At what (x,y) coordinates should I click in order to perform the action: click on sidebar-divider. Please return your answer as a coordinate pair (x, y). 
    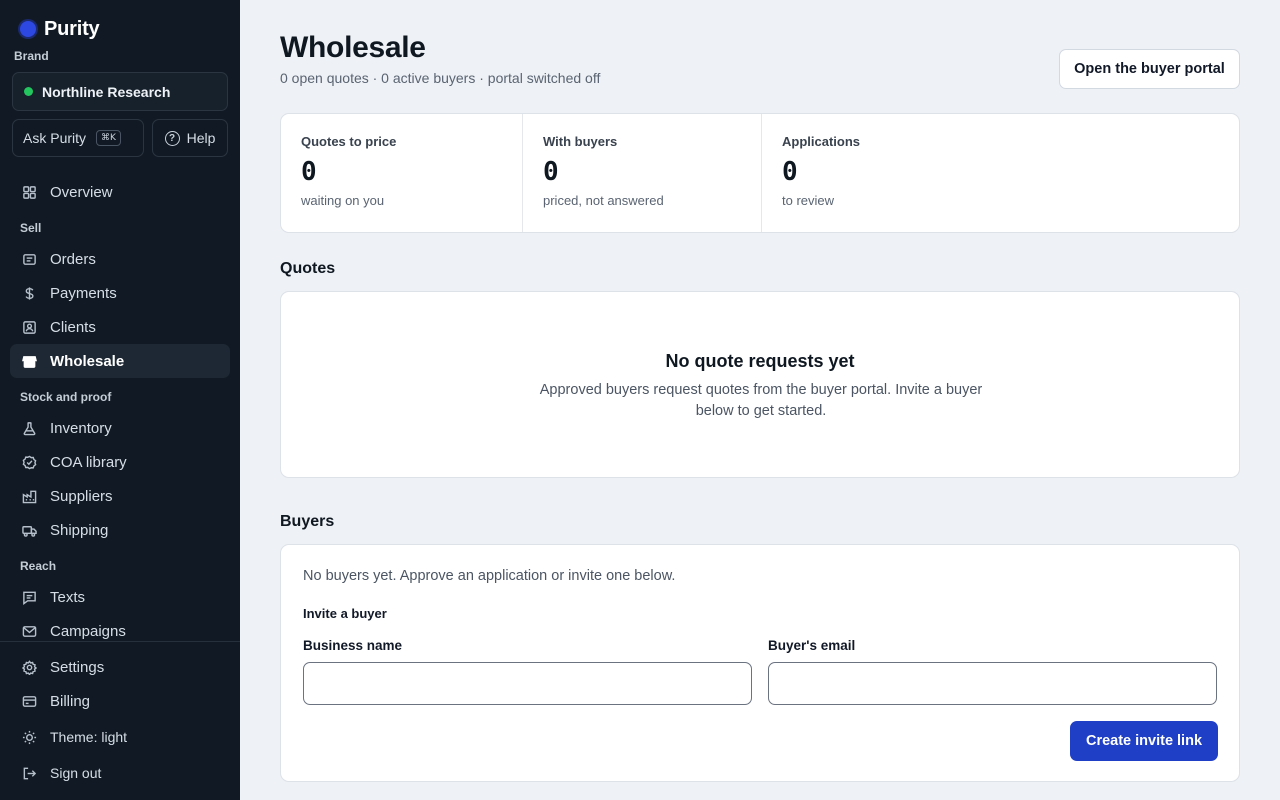
    Looking at the image, I should click on (120, 641).